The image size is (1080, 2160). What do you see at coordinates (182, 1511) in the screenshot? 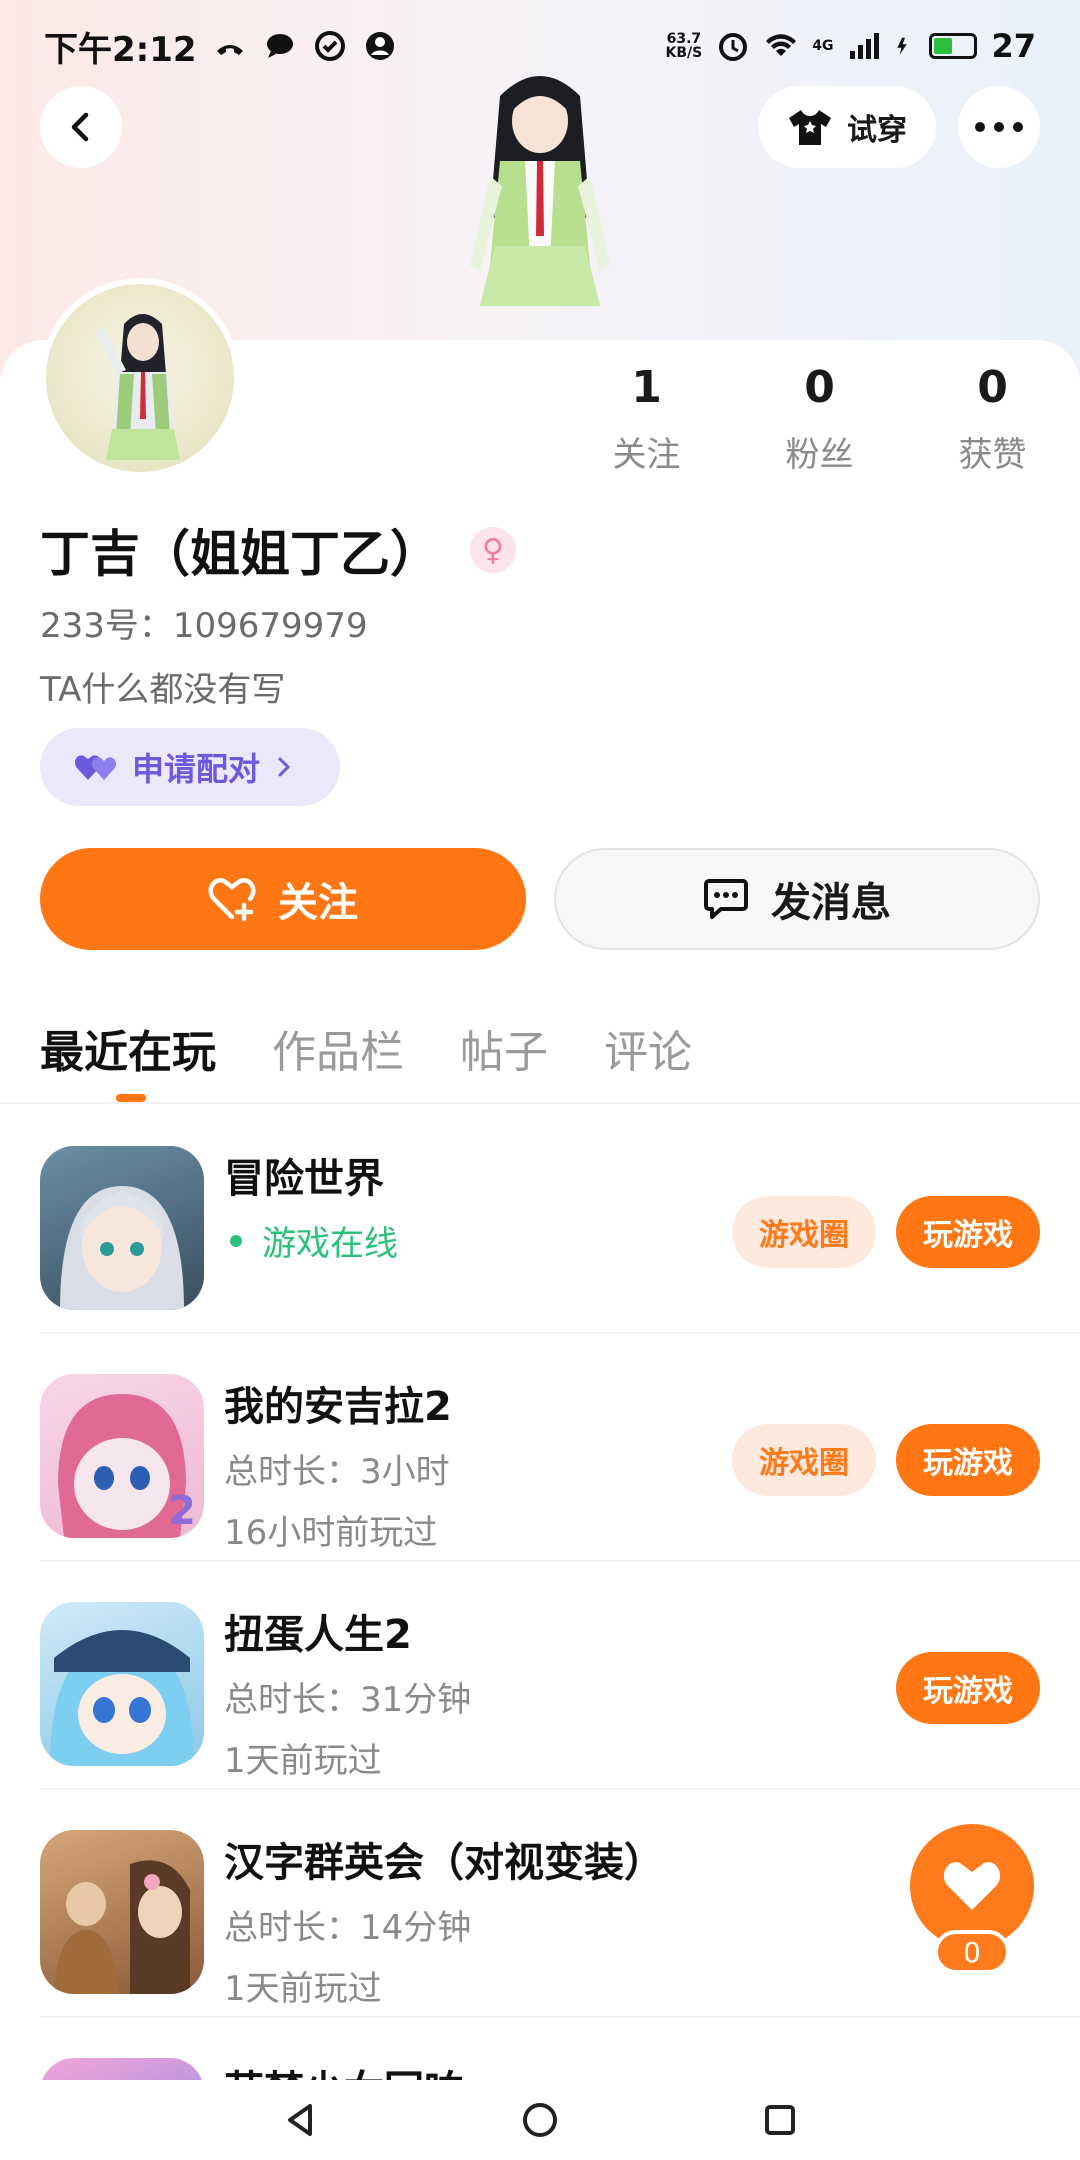
I see `svg-text: 2` at bounding box center [182, 1511].